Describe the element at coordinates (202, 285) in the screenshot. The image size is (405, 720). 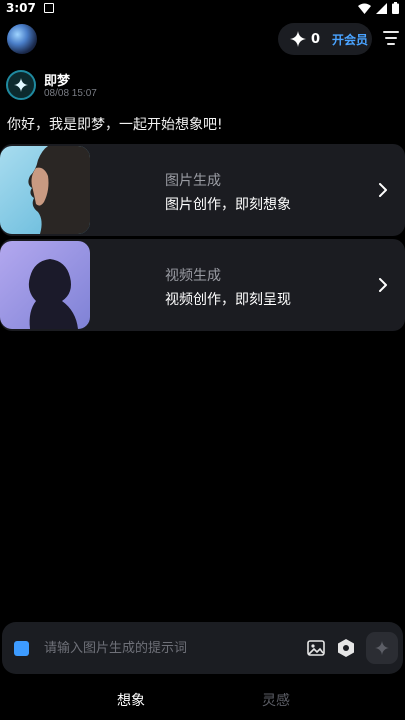
I see `video-generation-card: 视频生成 视频创作，即刻呈现` at that location.